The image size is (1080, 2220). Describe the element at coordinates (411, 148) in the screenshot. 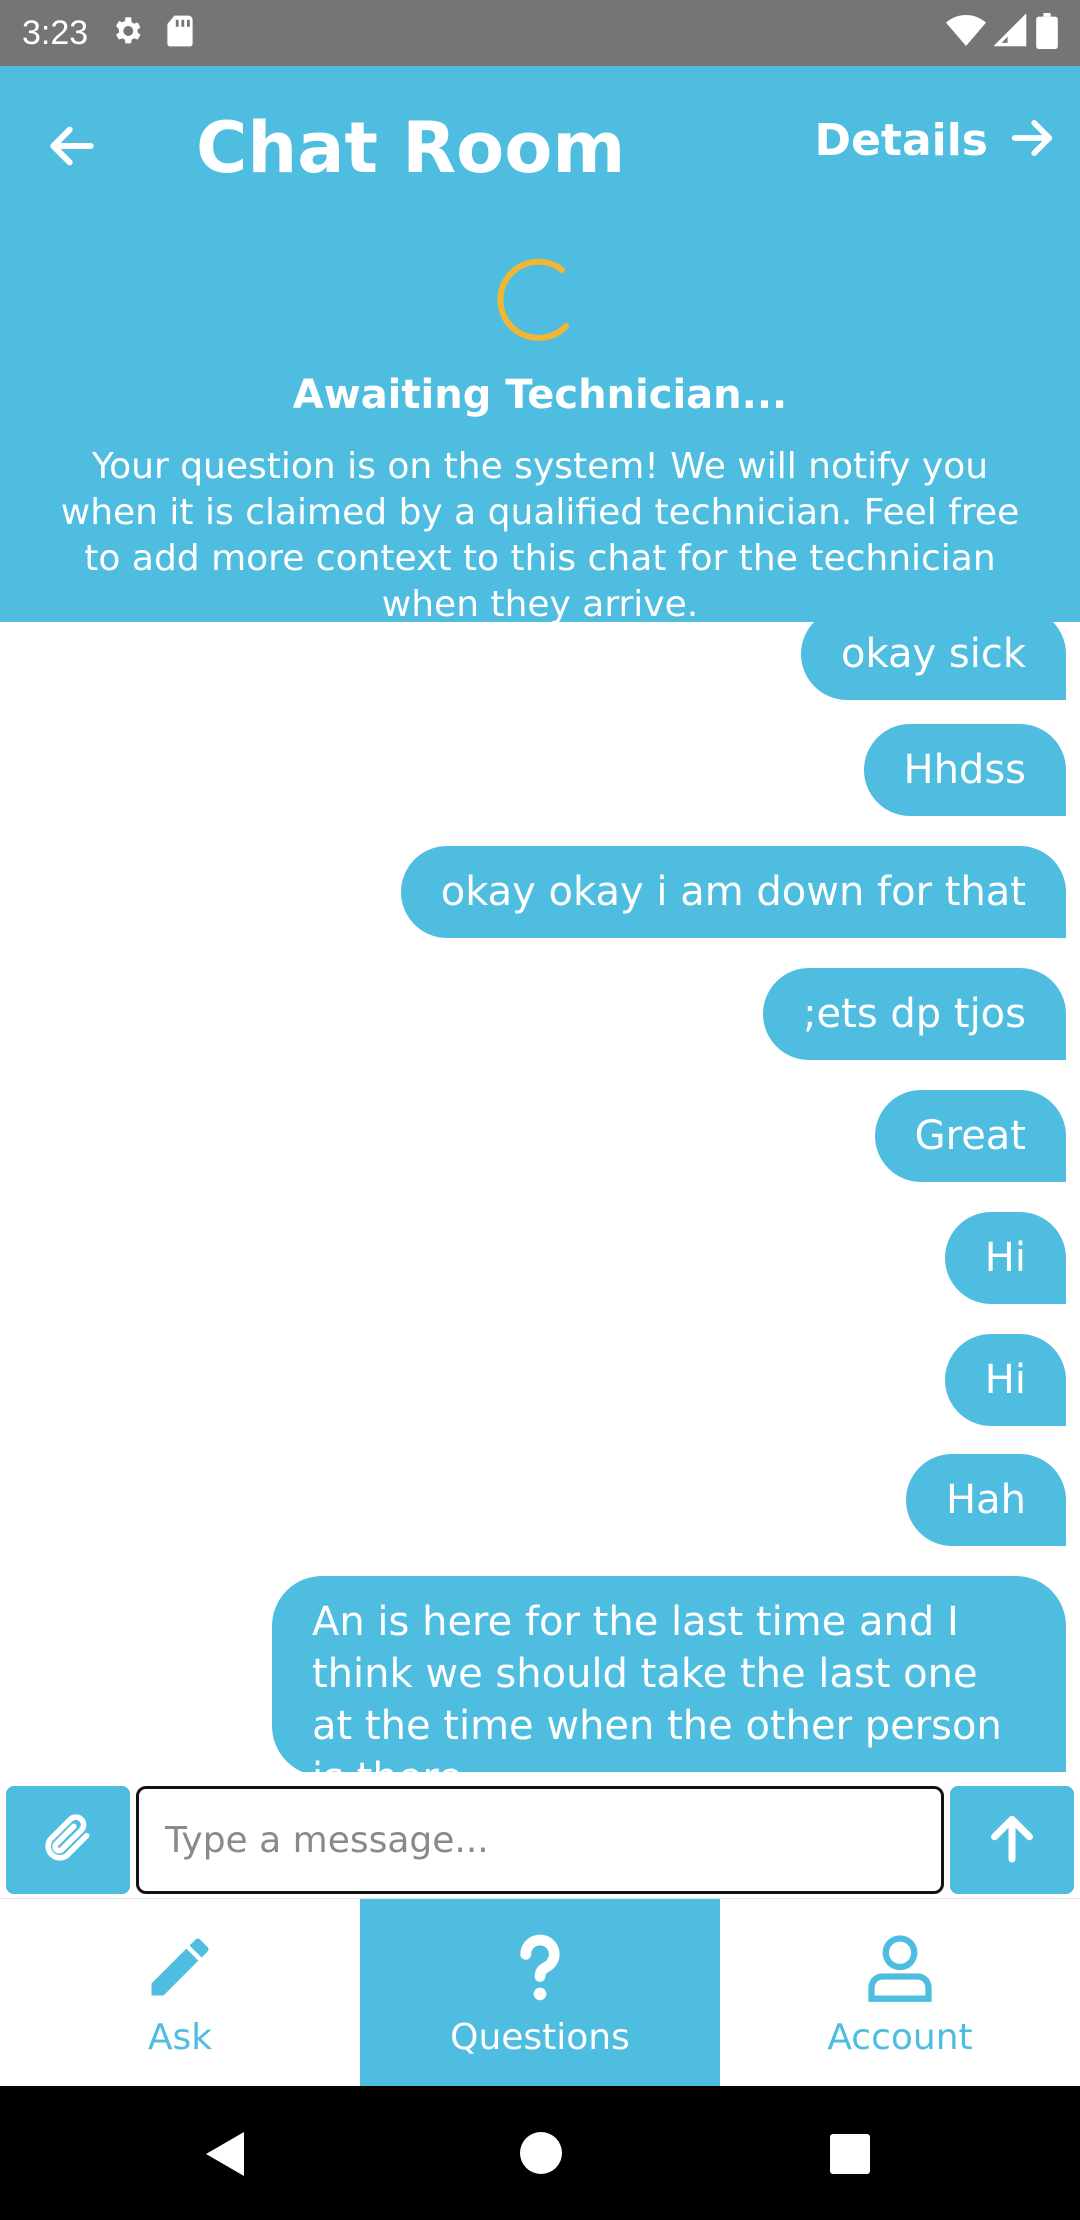

I see `page-title: Chat Room` at that location.